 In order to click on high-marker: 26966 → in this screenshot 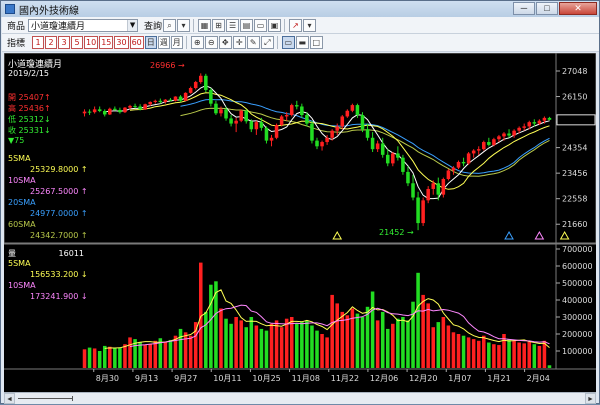, I will do `click(167, 65)`.